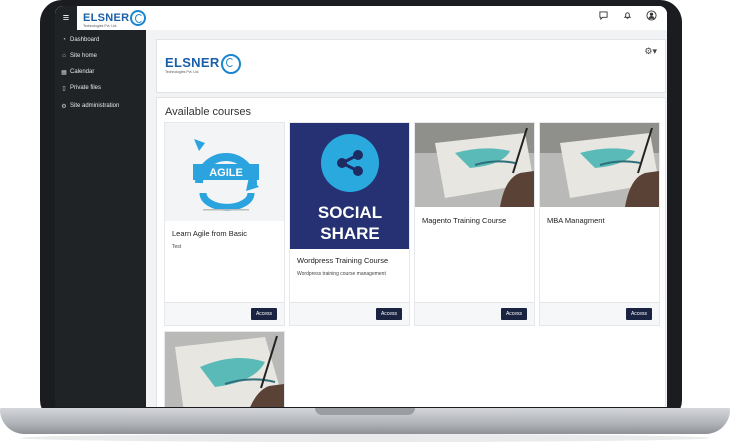 The image size is (730, 445). Describe the element at coordinates (82, 72) in the screenshot. I see `sidebar-item-label: Calendar` at that location.